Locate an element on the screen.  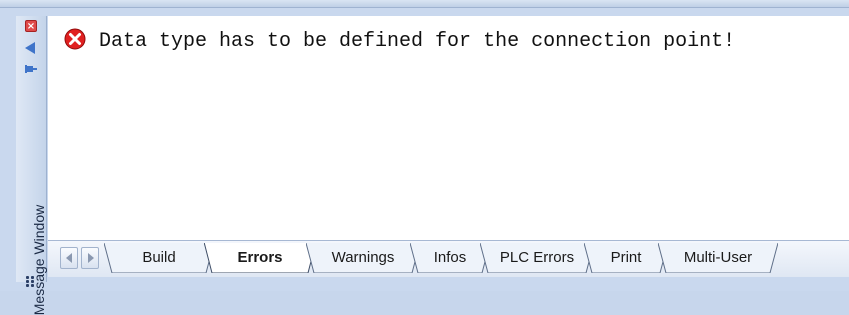
tab-plc-errors: PLC Errors is located at coordinates (537, 258).